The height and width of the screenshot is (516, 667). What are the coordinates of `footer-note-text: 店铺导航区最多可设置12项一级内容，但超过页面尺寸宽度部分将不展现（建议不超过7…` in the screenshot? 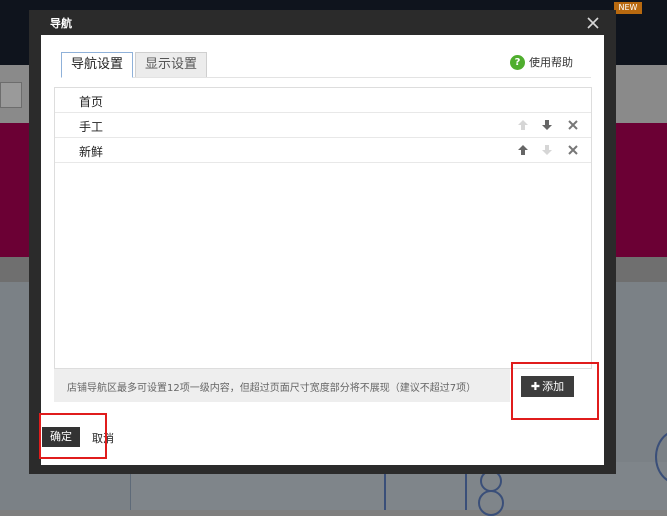 It's located at (272, 388).